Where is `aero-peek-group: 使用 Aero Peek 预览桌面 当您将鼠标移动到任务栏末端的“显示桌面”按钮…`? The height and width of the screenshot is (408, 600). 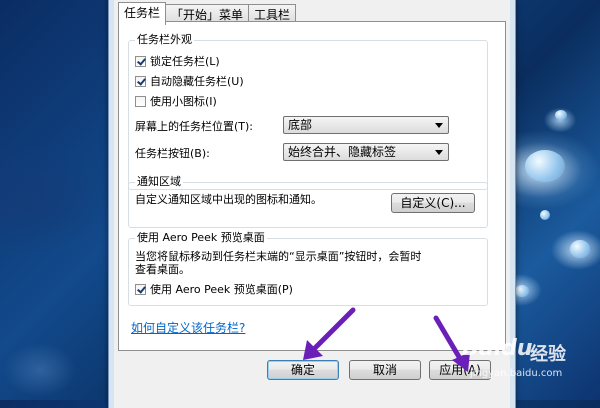
aero-peek-group: 使用 Aero Peek 预览桌面 当您将鼠标移动到任务栏末端的“显示桌面”按钮… is located at coordinates (308, 268).